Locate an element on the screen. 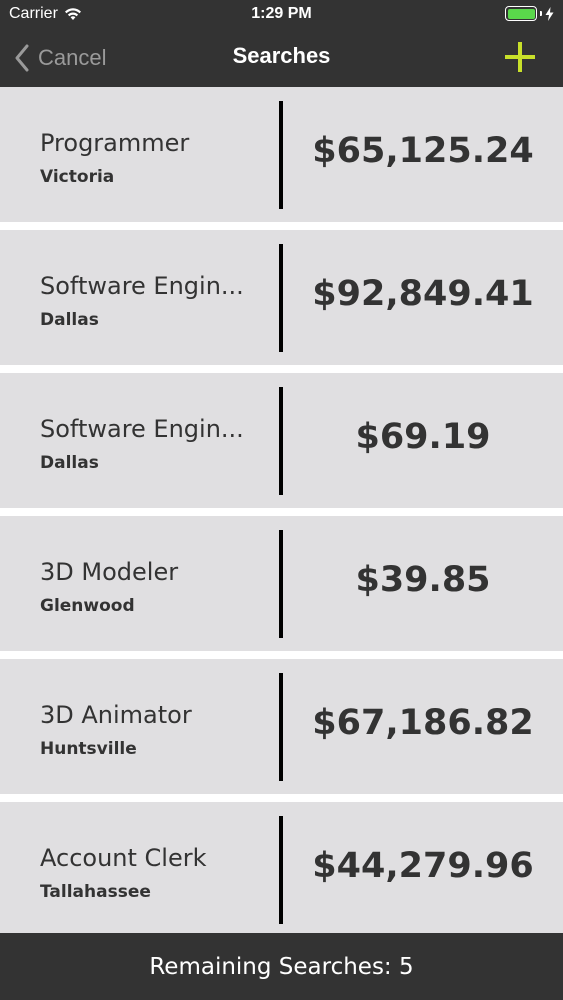 The image size is (563, 1000). battery-body is located at coordinates (521, 13).